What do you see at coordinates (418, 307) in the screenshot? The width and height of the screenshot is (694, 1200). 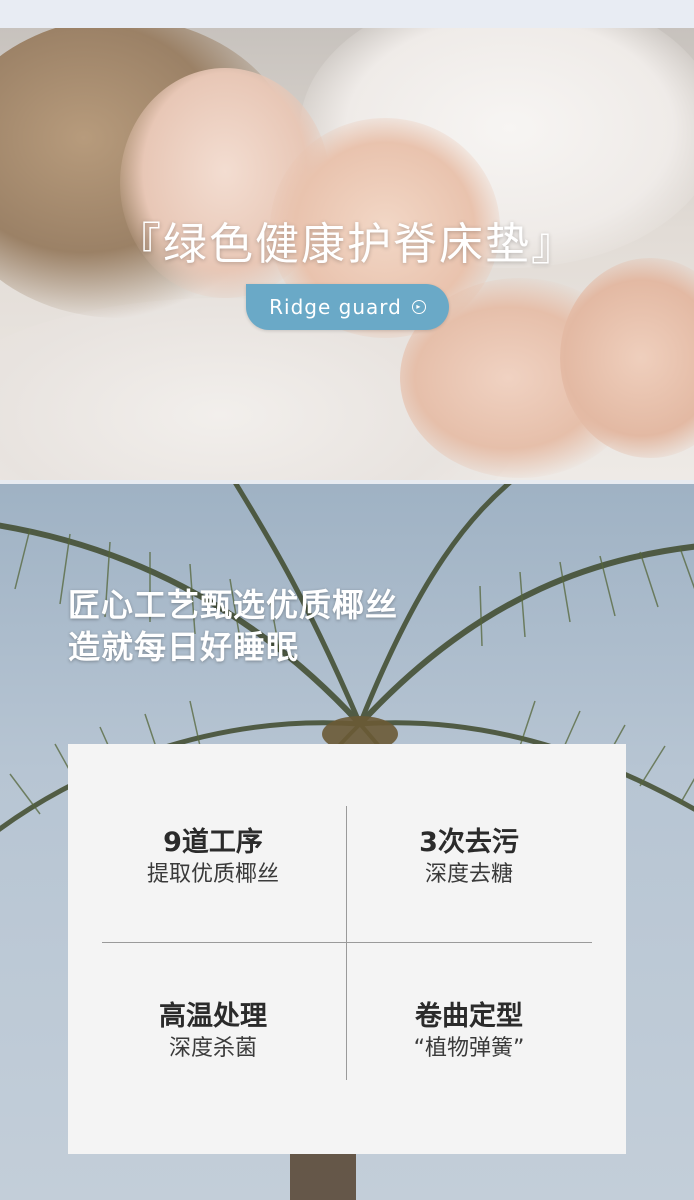 I see `arrow-circle-icon: ▸` at bounding box center [418, 307].